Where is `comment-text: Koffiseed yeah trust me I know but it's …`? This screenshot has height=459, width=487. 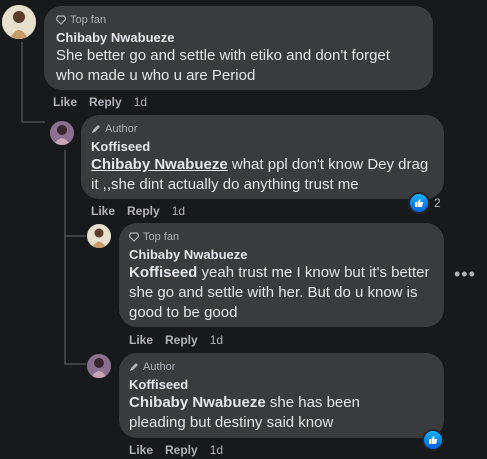 comment-text: Koffiseed yeah trust me I know but it's … is located at coordinates (281, 293).